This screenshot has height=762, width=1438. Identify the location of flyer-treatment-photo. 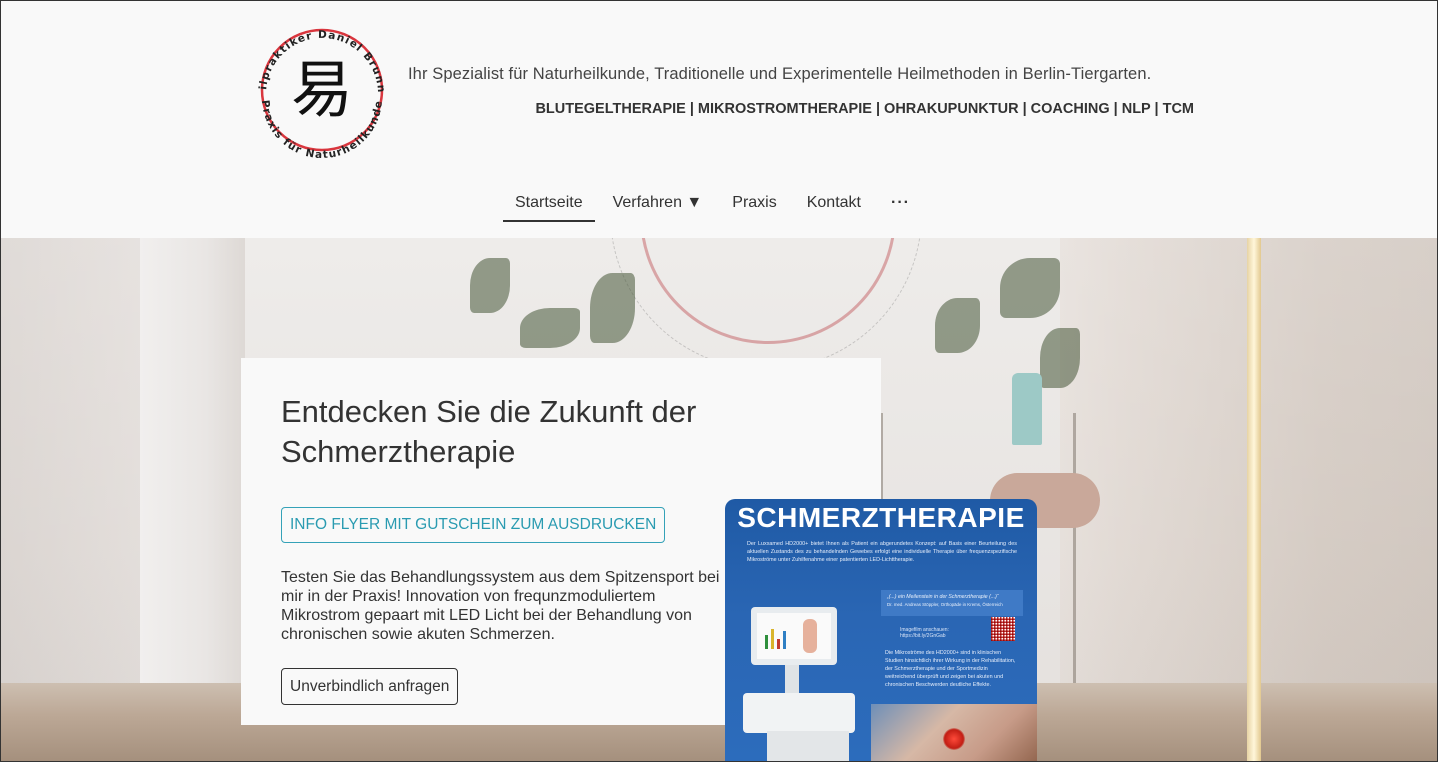
(954, 733).